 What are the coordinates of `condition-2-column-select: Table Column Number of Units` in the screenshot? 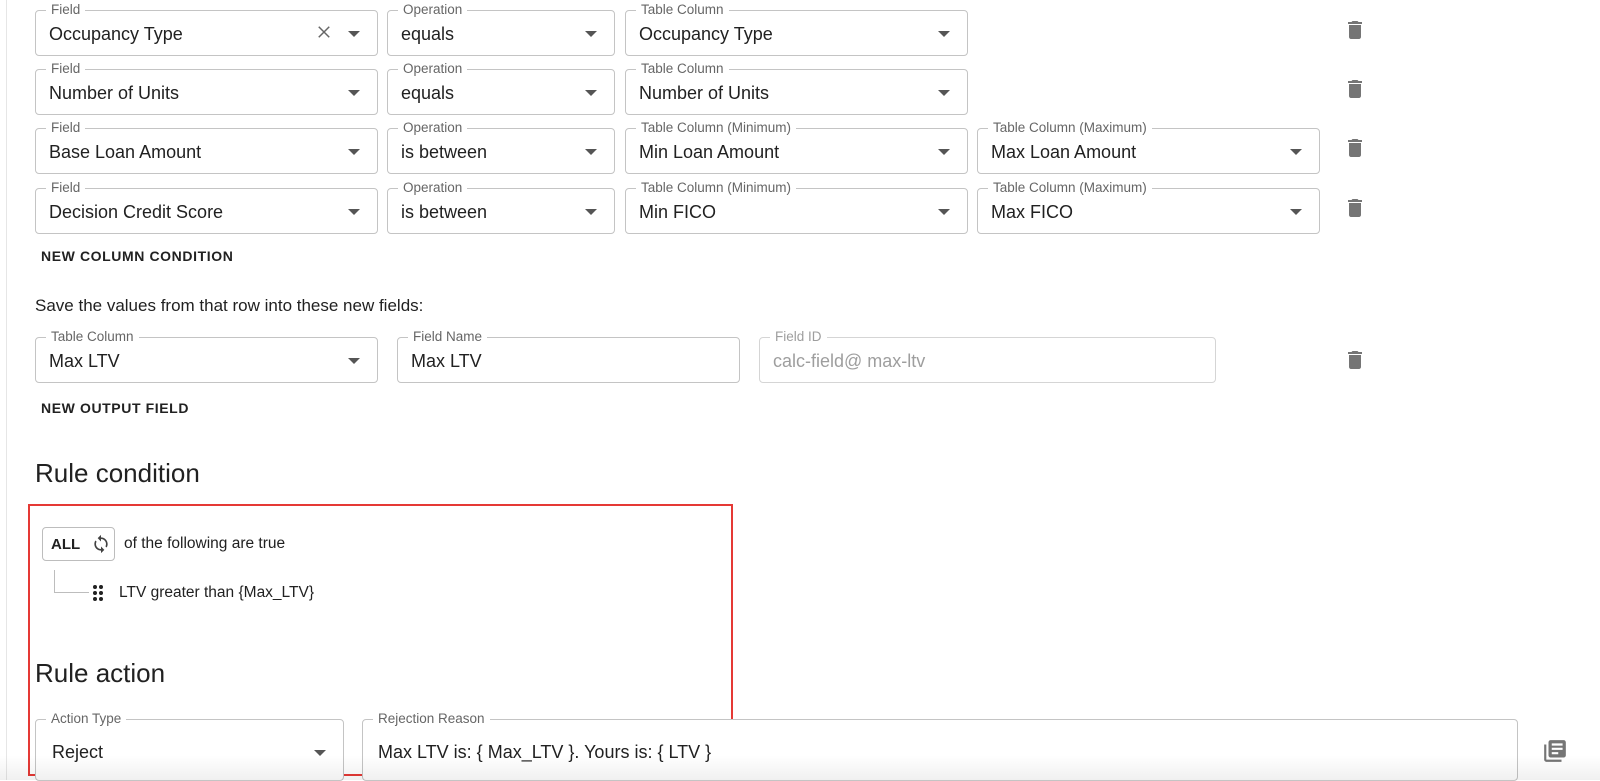 It's located at (796, 88).